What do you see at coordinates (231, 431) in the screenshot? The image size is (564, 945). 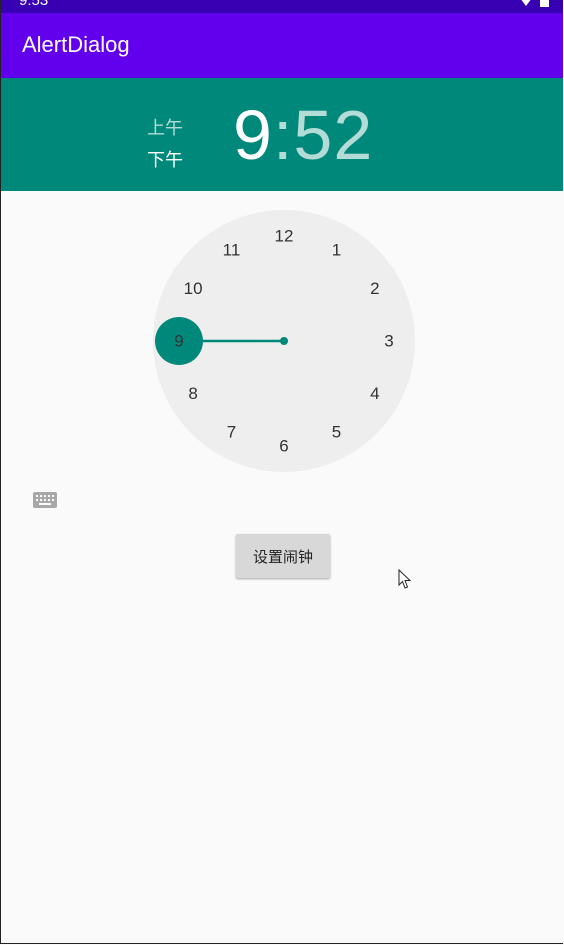 I see `clock-number-7: 7` at bounding box center [231, 431].